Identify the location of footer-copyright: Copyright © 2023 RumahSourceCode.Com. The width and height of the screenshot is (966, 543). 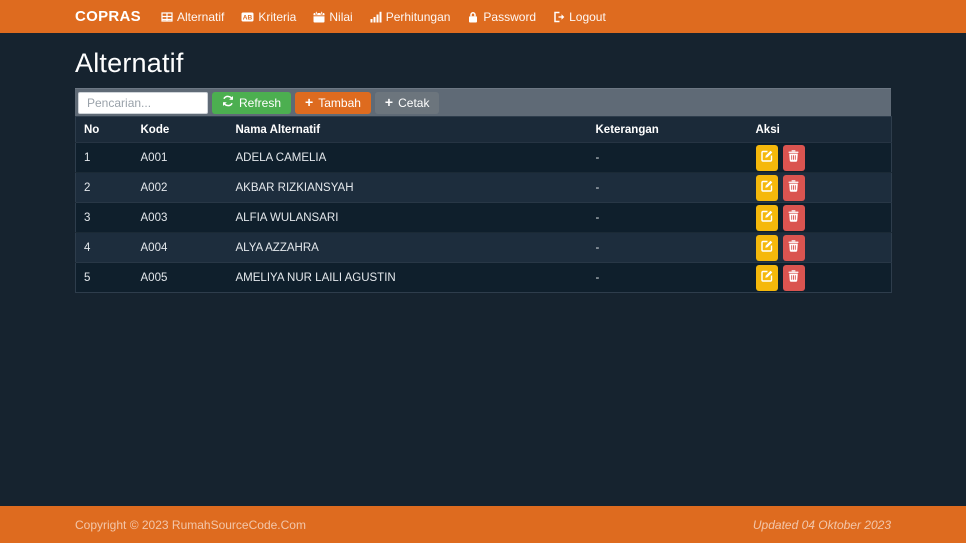
(190, 524).